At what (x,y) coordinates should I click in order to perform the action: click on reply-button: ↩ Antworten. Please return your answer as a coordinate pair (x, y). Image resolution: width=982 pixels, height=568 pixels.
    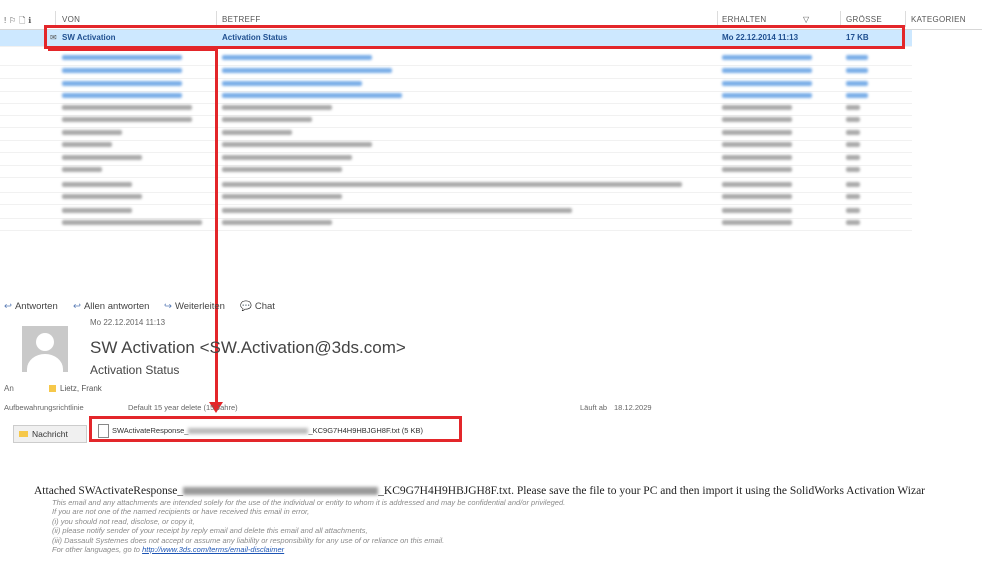
    Looking at the image, I should click on (31, 306).